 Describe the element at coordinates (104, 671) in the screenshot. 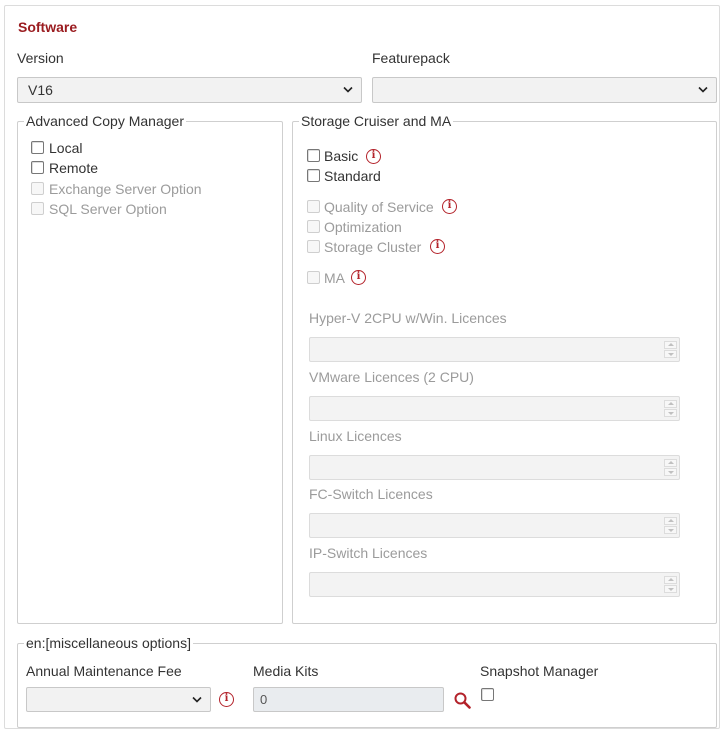

I see `annual-fee-label: Annual Maintenance Fee` at that location.